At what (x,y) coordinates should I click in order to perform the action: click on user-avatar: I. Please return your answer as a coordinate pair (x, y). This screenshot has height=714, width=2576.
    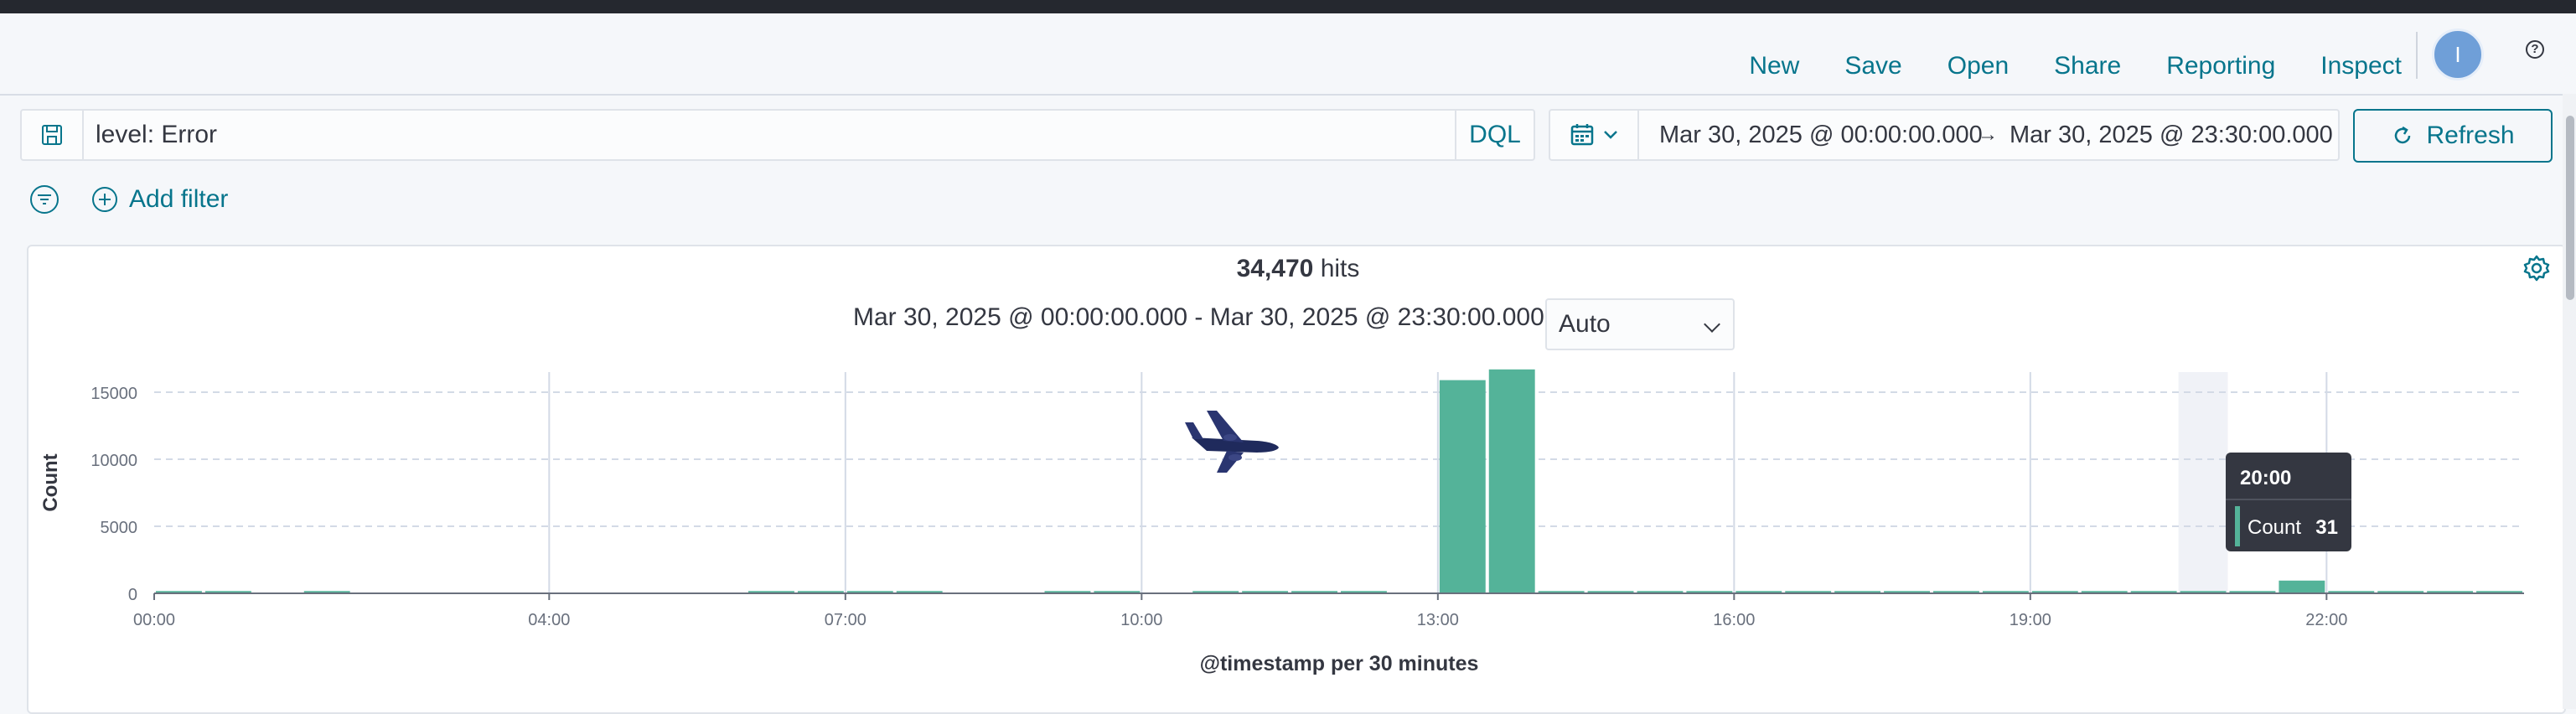
    Looking at the image, I should click on (2458, 54).